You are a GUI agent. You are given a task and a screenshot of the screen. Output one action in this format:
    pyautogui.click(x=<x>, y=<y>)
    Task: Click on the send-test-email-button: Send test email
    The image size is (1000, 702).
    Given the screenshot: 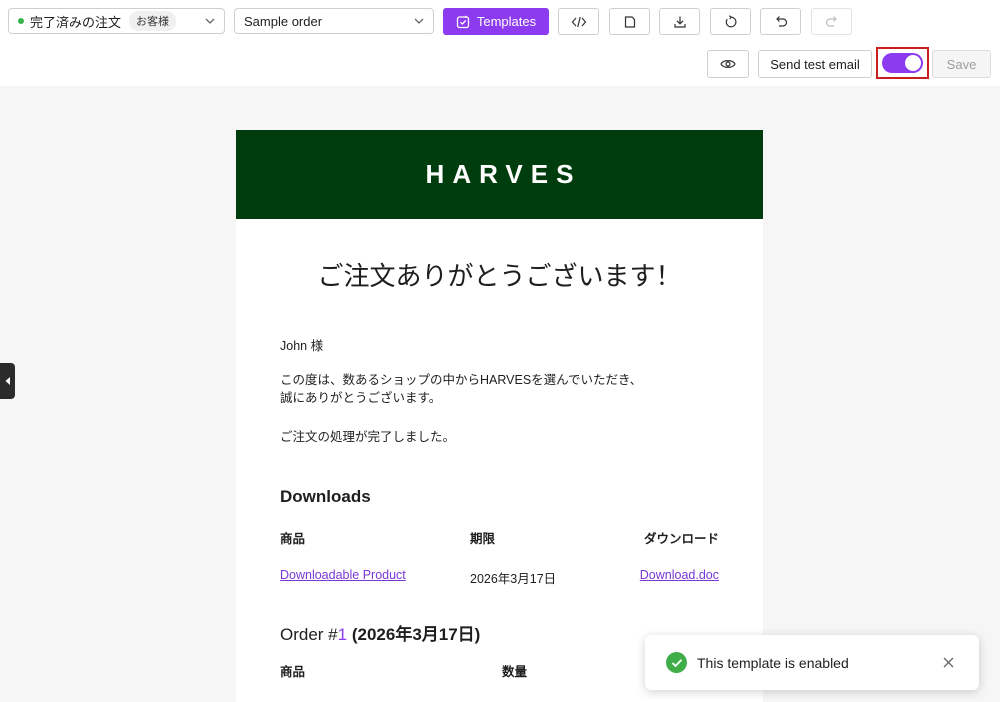 What is the action you would take?
    pyautogui.click(x=815, y=64)
    